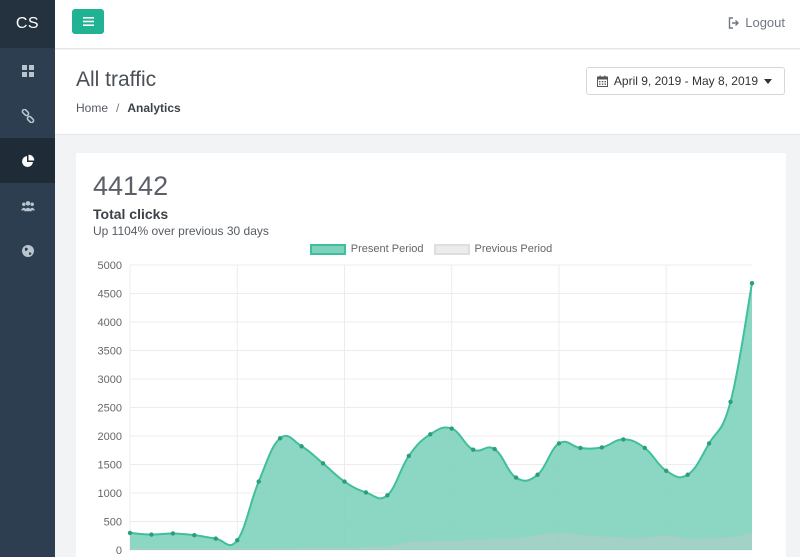 This screenshot has height=557, width=800. Describe the element at coordinates (113, 523) in the screenshot. I see `y-tick-label: 500` at that location.